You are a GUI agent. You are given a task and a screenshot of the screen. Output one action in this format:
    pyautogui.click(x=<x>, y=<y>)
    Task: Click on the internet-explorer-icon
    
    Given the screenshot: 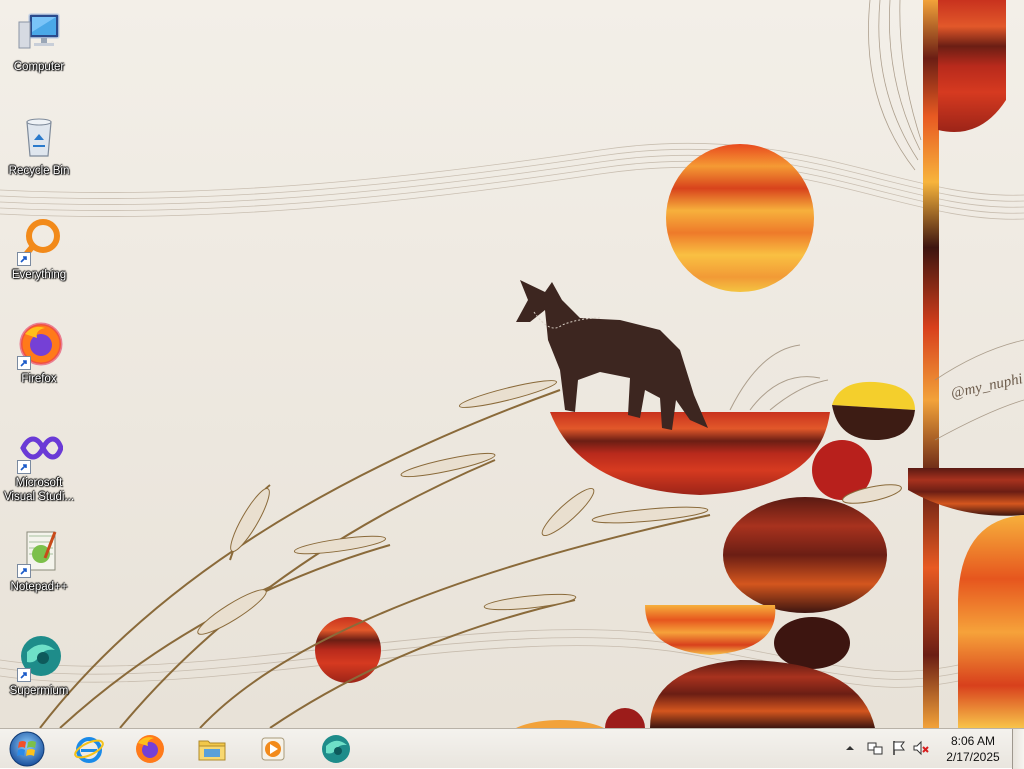 What is the action you would take?
    pyautogui.click(x=89, y=750)
    